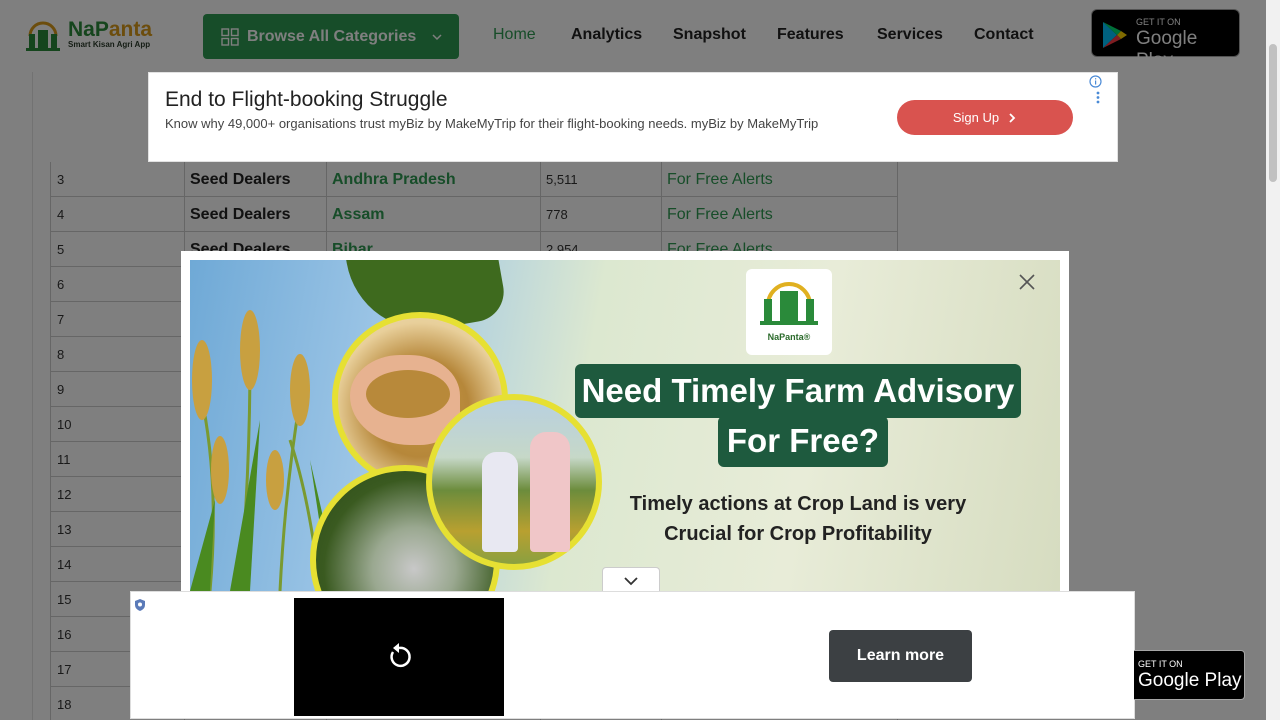 This screenshot has width=1280, height=720. What do you see at coordinates (140, 605) in the screenshot?
I see `shield-icon` at bounding box center [140, 605].